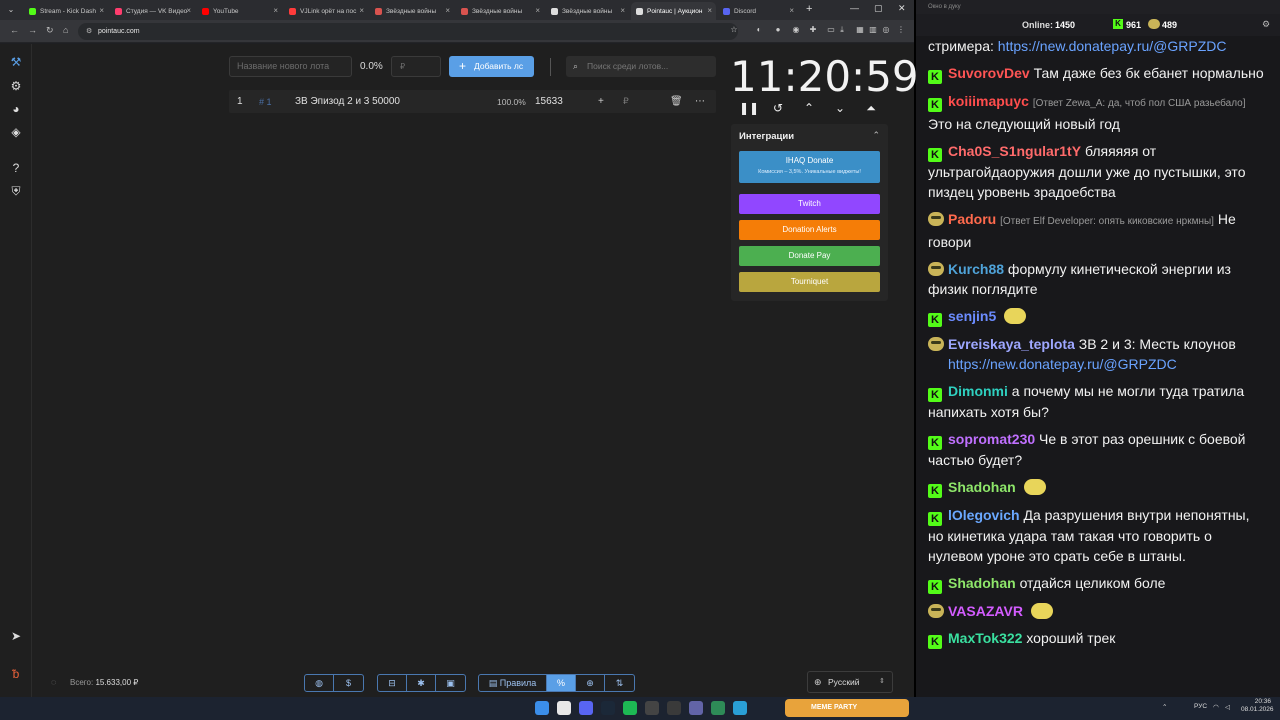  What do you see at coordinates (673, 11) in the screenshot?
I see `tab: Pointauc | Аукцион ×` at bounding box center [673, 11].